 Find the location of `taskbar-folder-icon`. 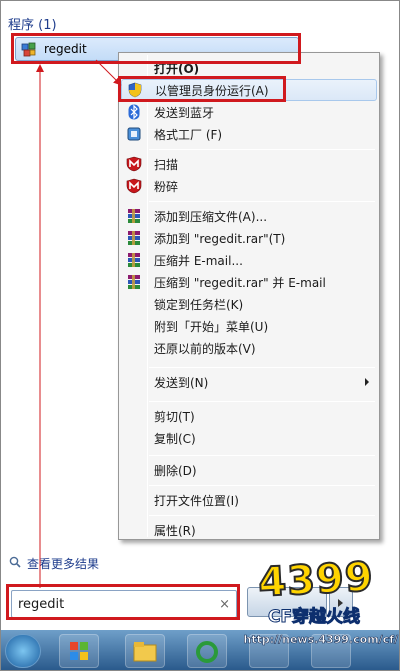

taskbar-folder-icon is located at coordinates (145, 651).